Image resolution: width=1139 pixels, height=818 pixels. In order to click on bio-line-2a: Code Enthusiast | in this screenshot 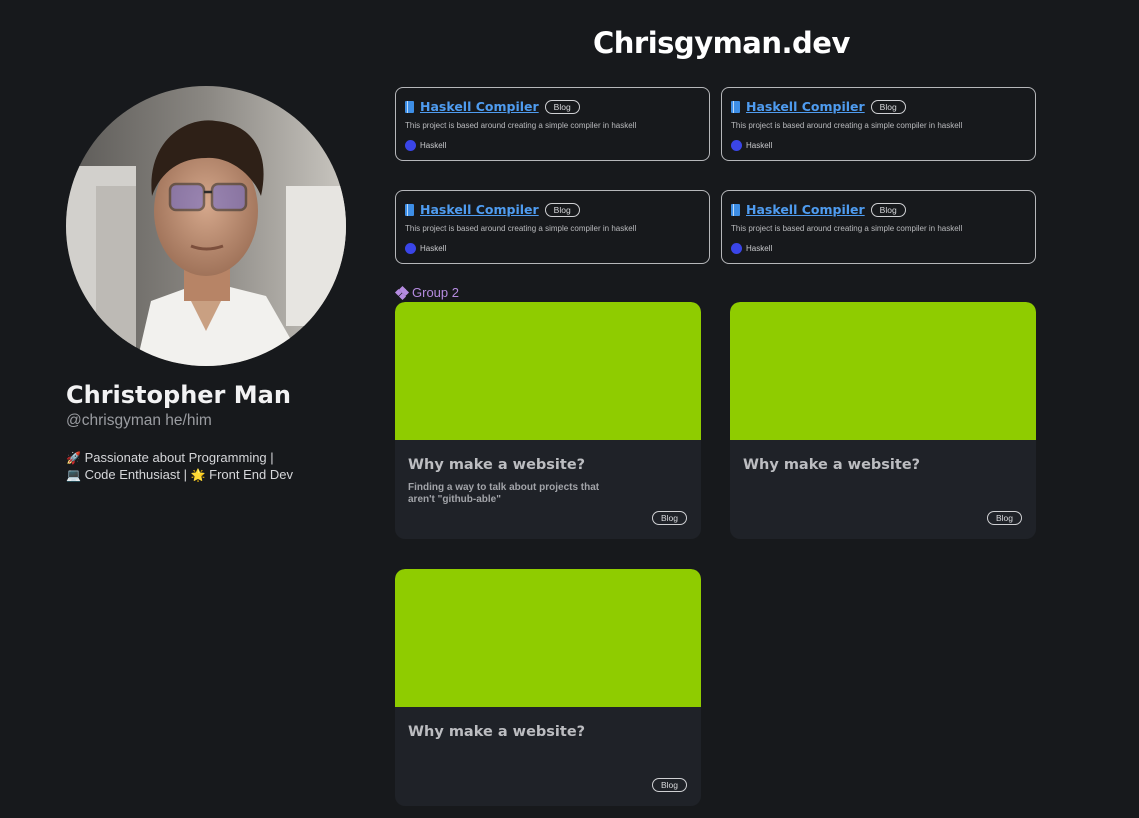, I will do `click(135, 474)`.